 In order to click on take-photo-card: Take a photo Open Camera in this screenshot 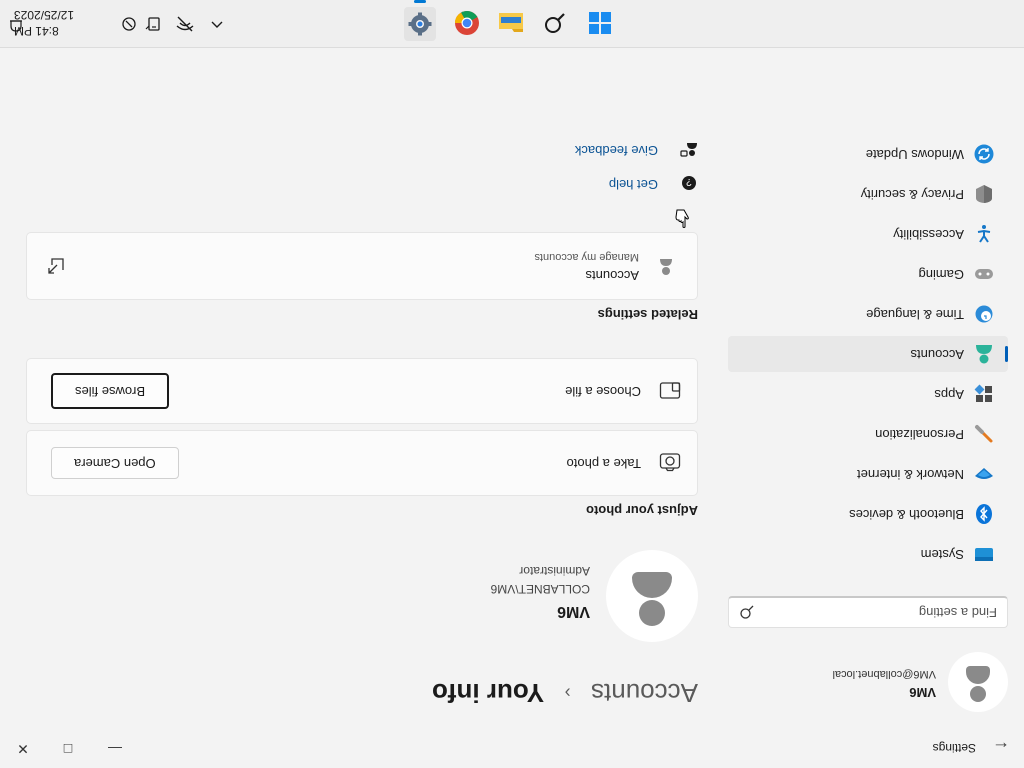, I will do `click(362, 463)`.